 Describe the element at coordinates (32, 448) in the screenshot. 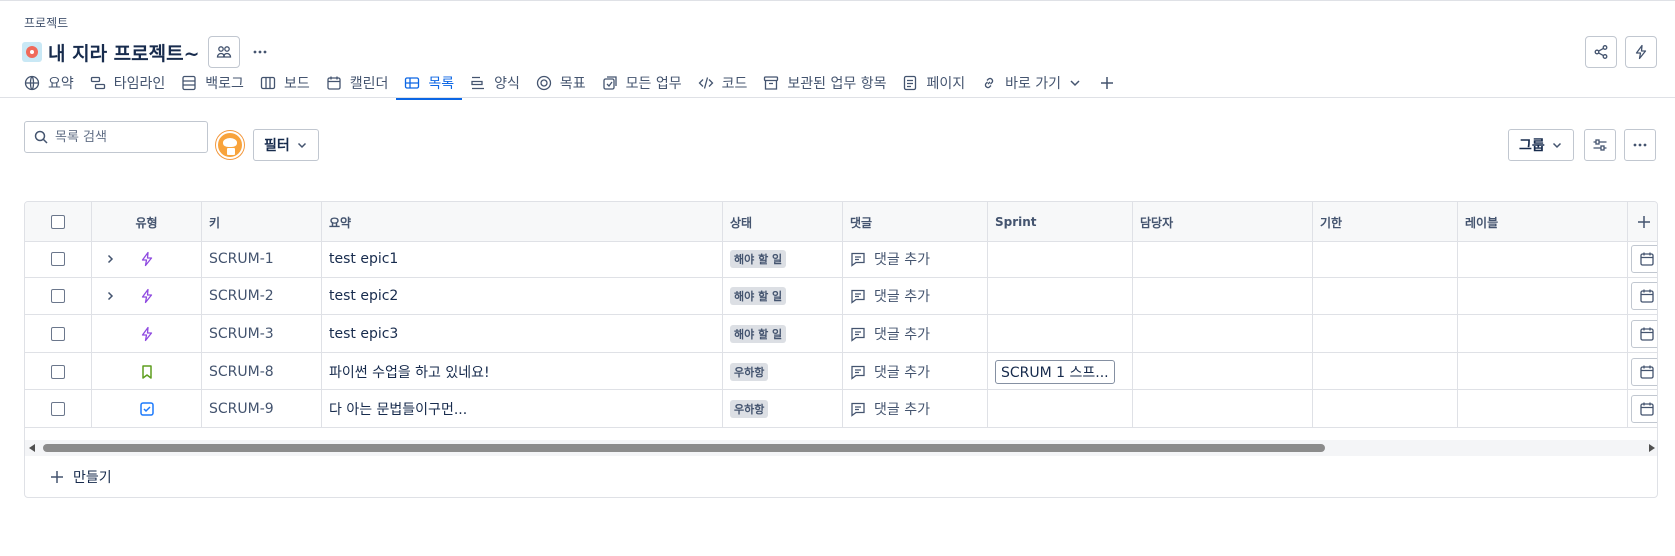

I see `scroll-left-arrow` at that location.